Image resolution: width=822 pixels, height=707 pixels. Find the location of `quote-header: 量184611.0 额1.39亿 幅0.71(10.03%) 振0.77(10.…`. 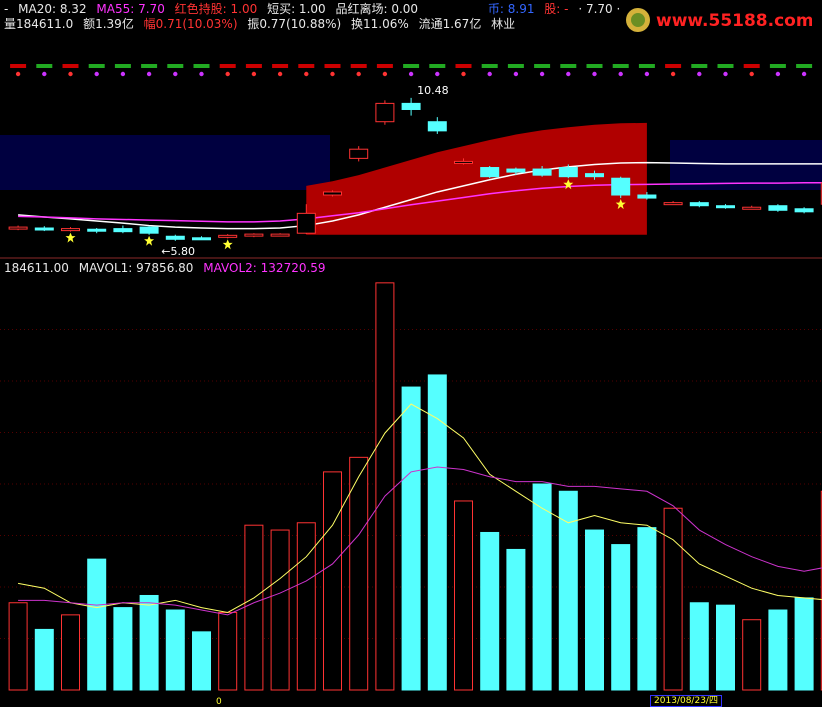

quote-header: 量184611.0 额1.39亿 幅0.71(10.03%) 振0.77(10.… is located at coordinates (262, 23).